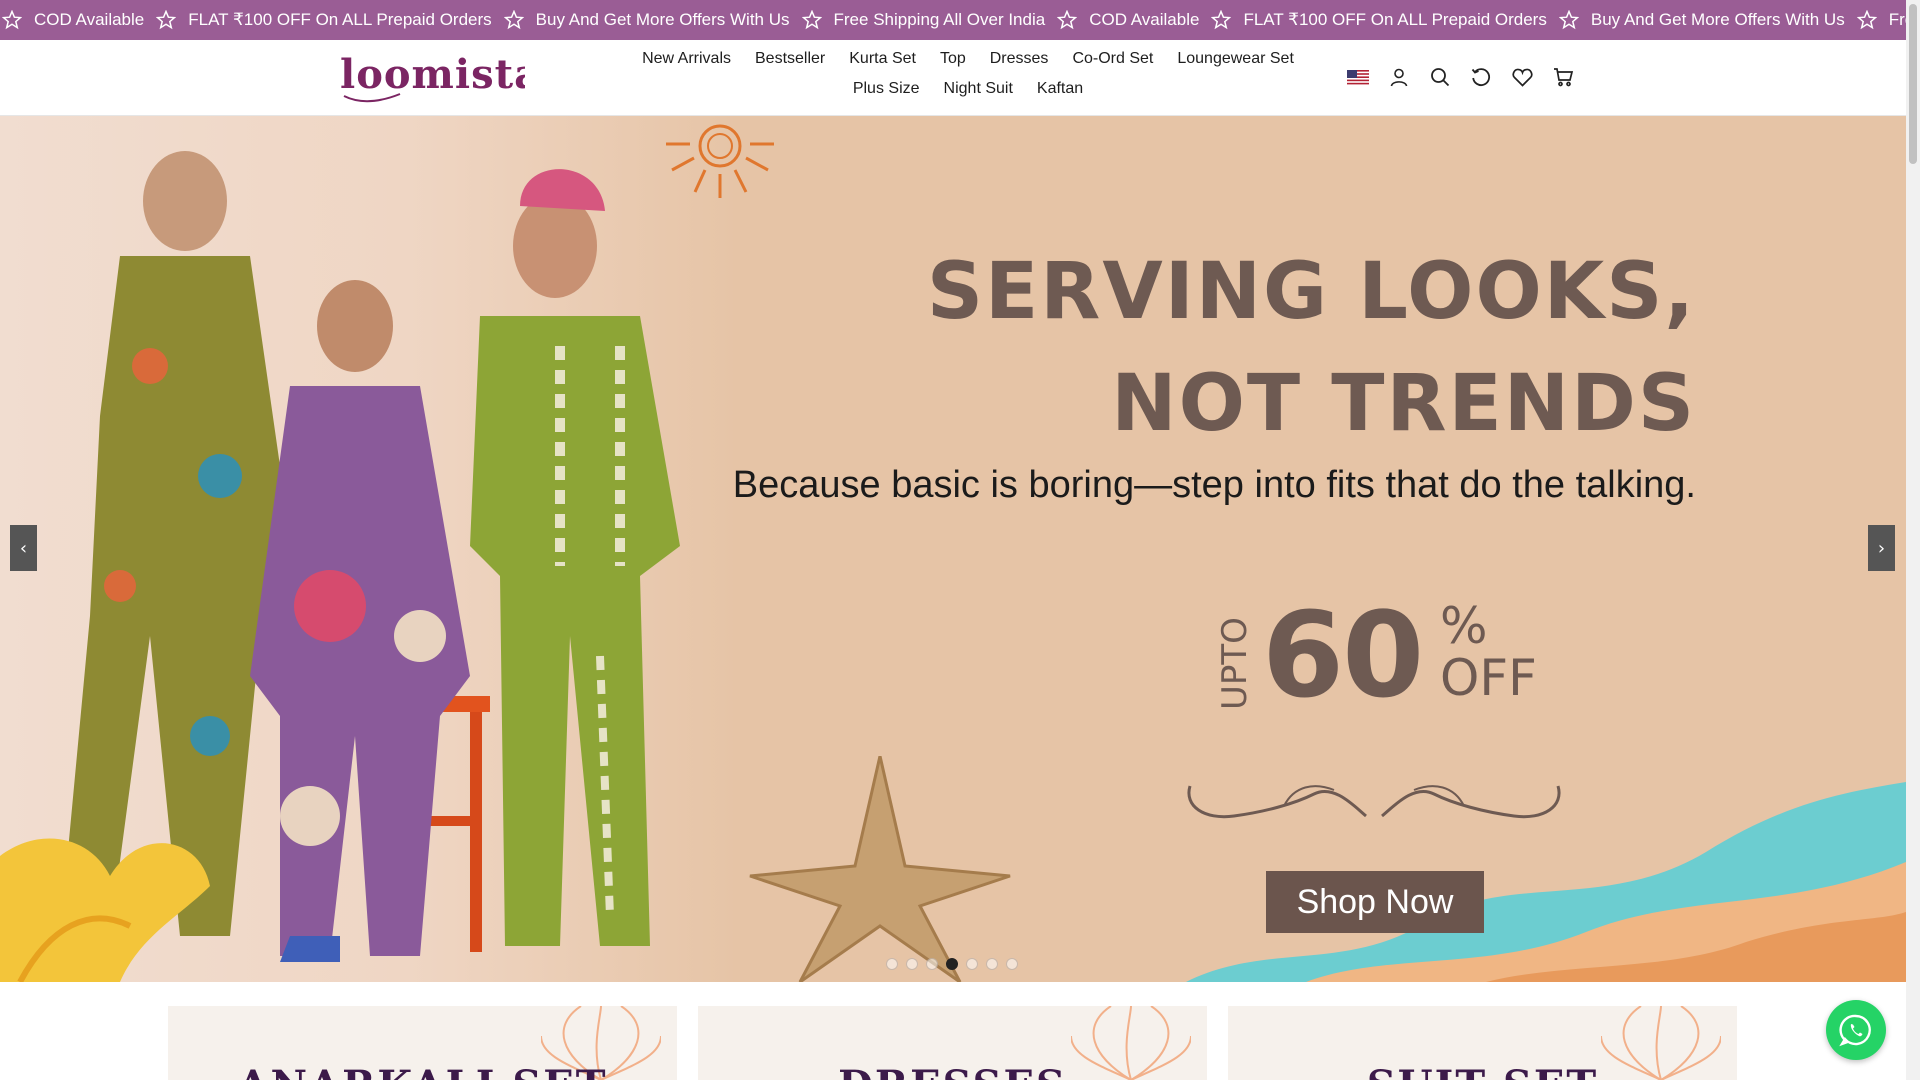 This screenshot has height=1080, width=1920. I want to click on us-flag-icon, so click(1358, 77).